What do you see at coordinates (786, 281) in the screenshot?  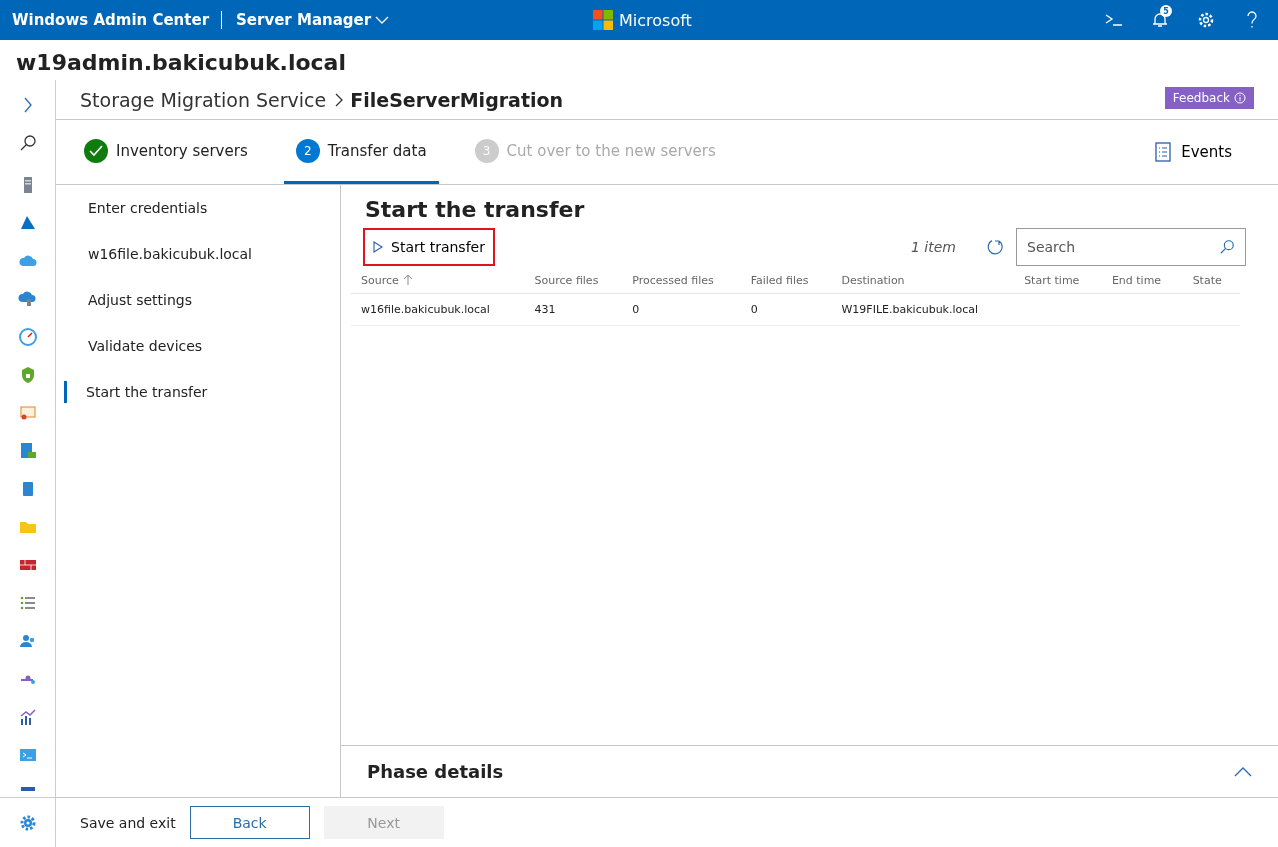 I see `column-header: Failed files` at bounding box center [786, 281].